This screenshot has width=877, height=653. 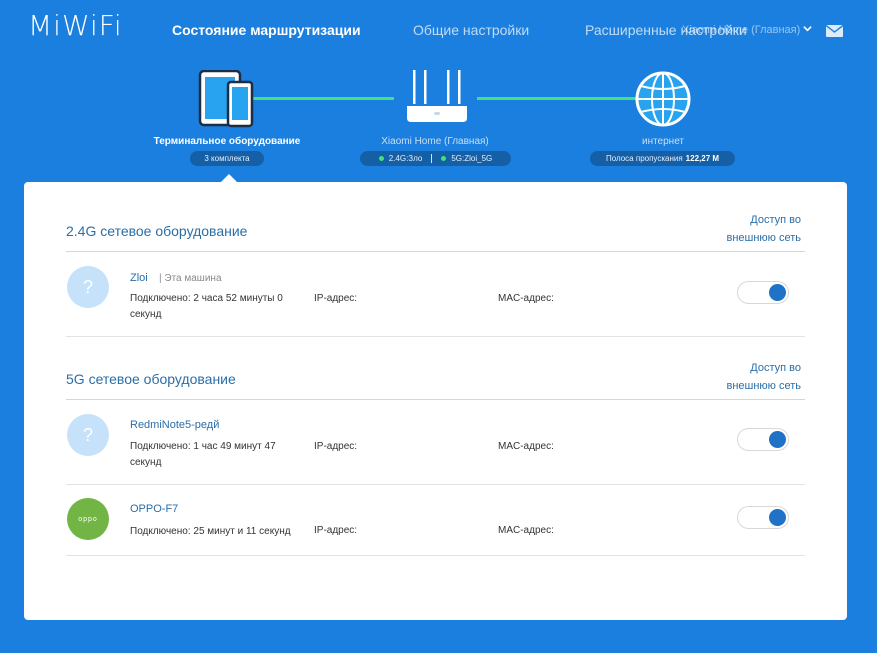 What do you see at coordinates (206, 306) in the screenshot?
I see `connection-duration: Подключено: 2 часа 52 минуты 0 секунд` at bounding box center [206, 306].